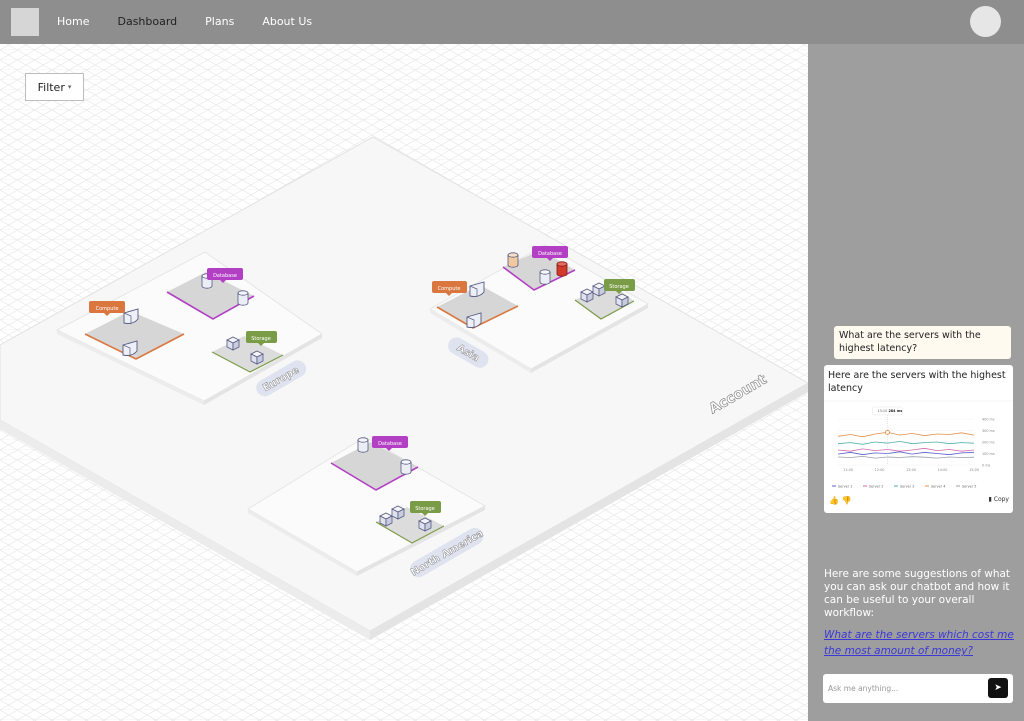 This screenshot has width=1024, height=721. Describe the element at coordinates (73, 21) in the screenshot. I see `nav-home: Home` at that location.